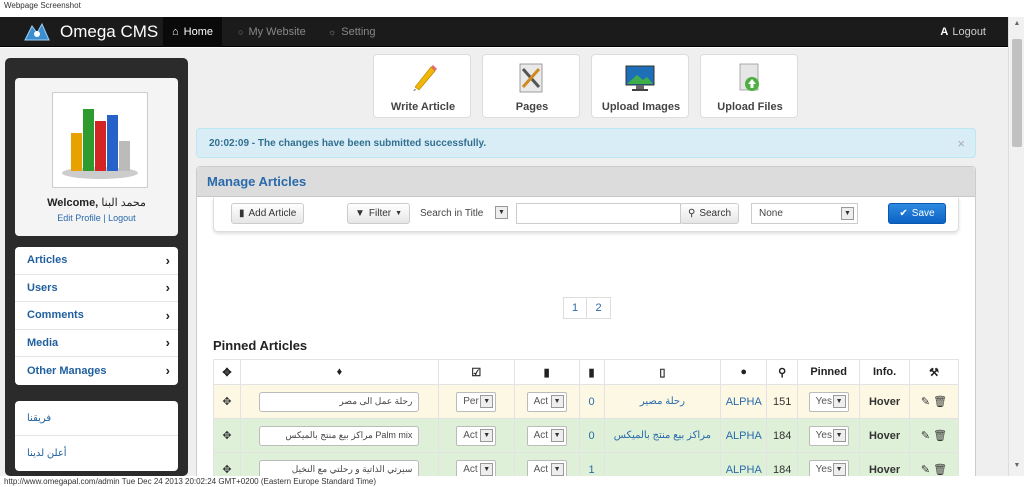  I want to click on tile-upload-files: Upload Files, so click(749, 86).